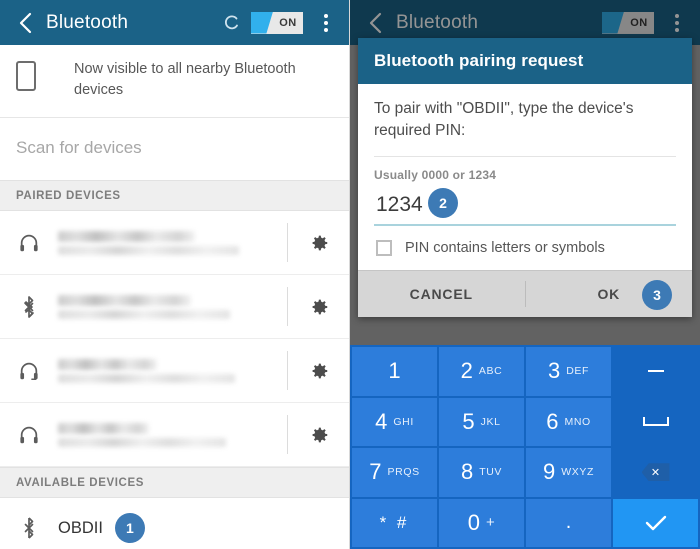 This screenshot has width=700, height=549. Describe the element at coordinates (441, 294) in the screenshot. I see `cancel-button: CANCEL` at that location.